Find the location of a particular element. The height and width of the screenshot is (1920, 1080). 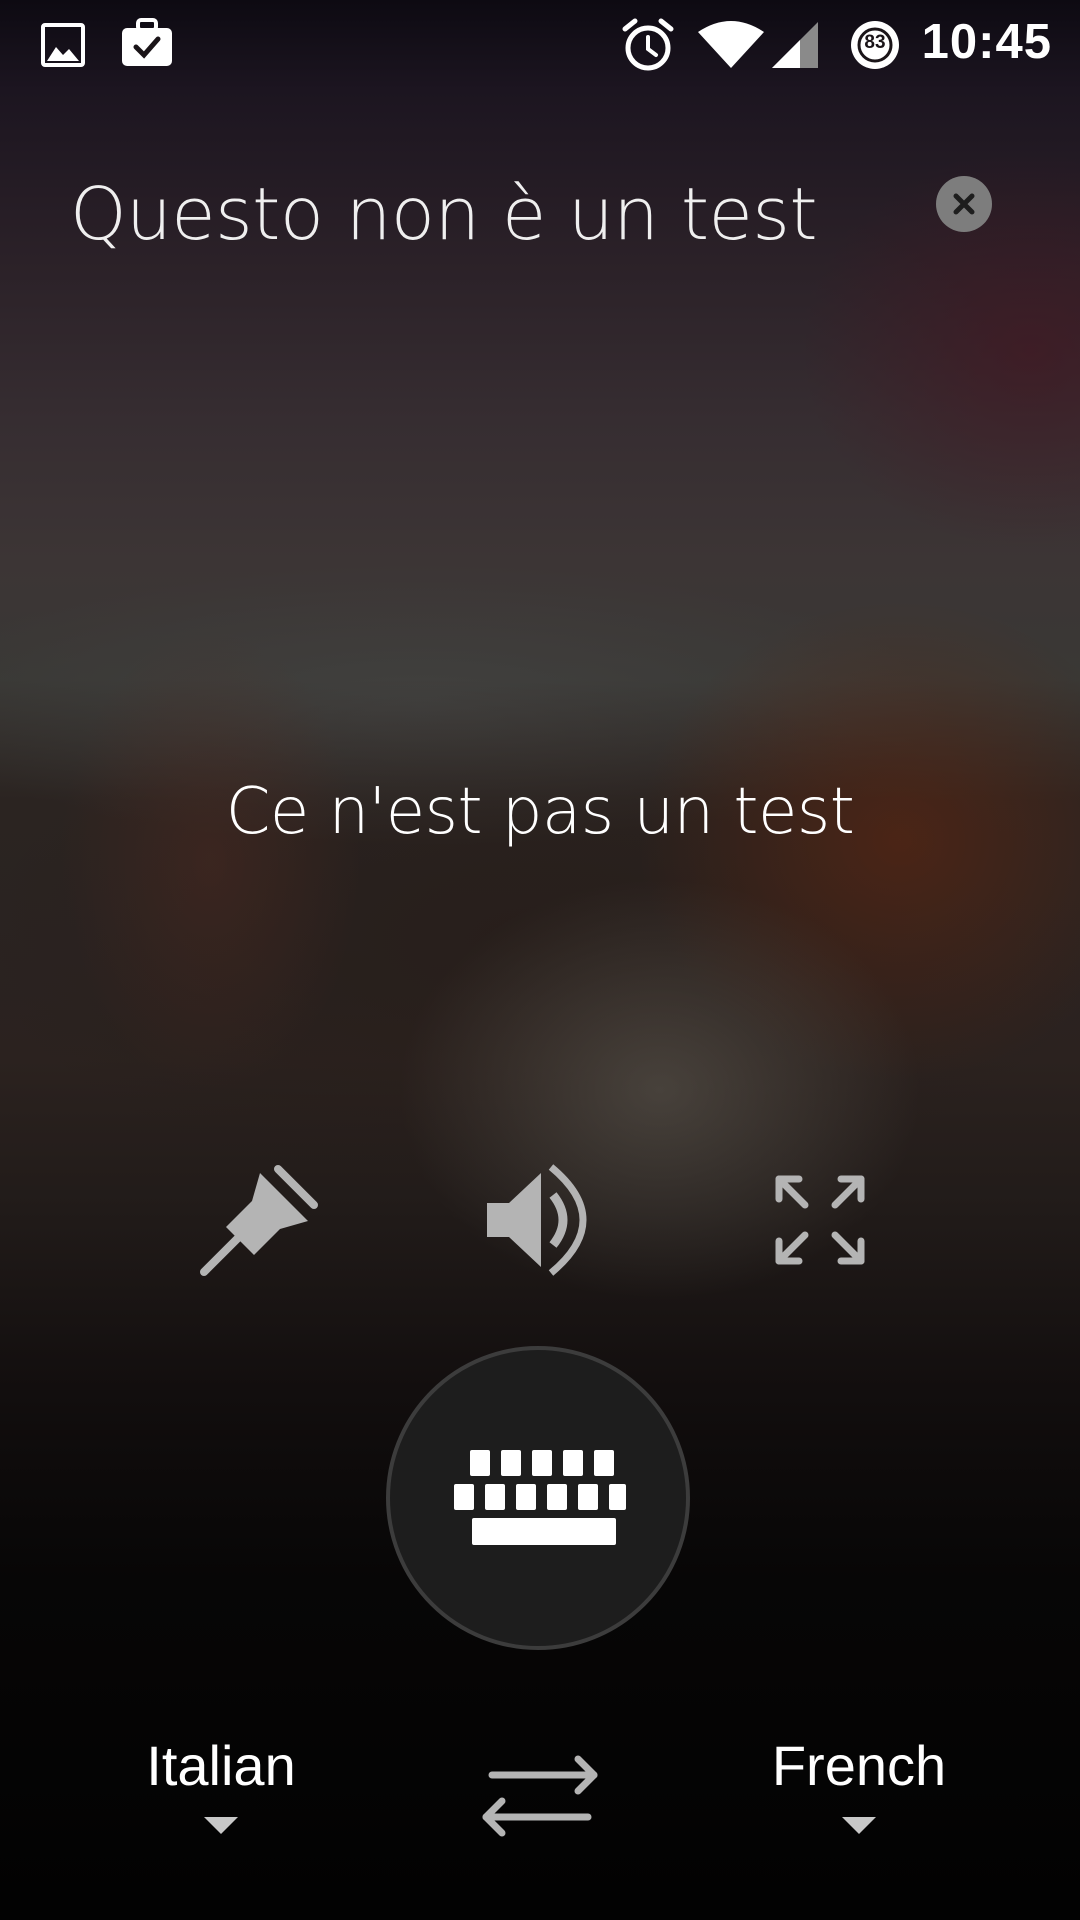

clear-button is located at coordinates (964, 204).